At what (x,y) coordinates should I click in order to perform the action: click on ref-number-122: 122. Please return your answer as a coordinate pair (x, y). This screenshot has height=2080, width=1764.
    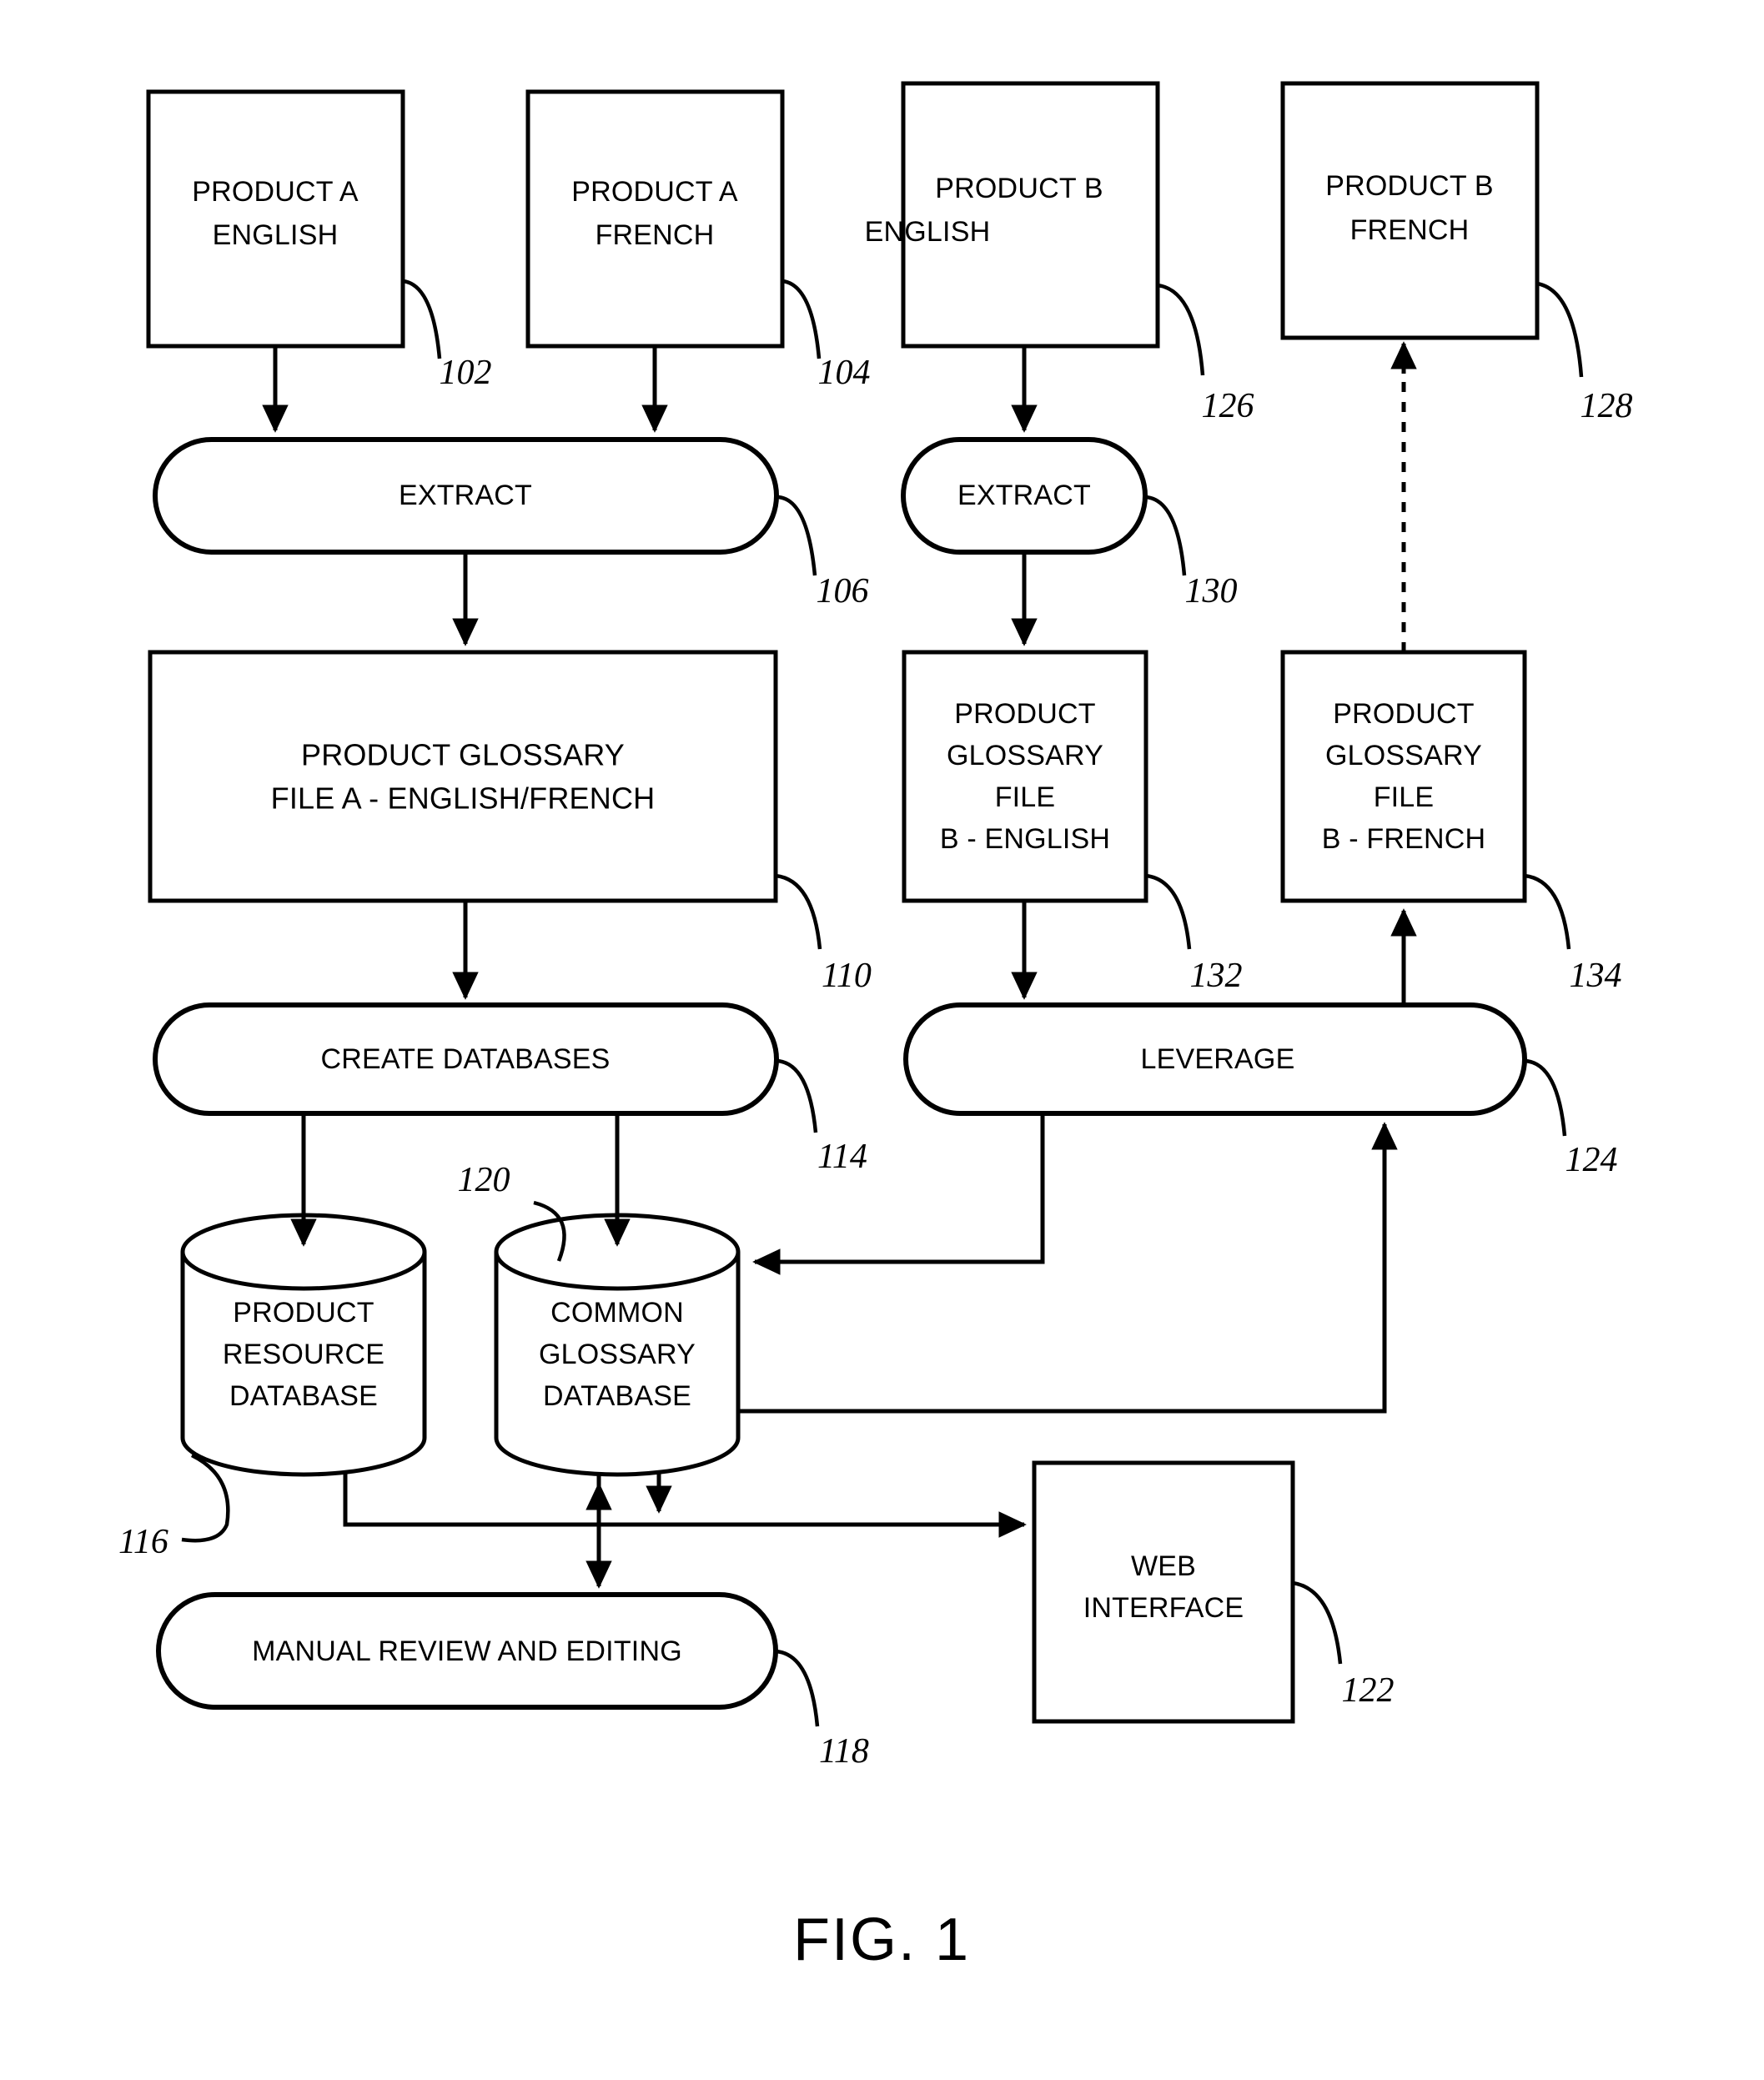
    Looking at the image, I should click on (1368, 1690).